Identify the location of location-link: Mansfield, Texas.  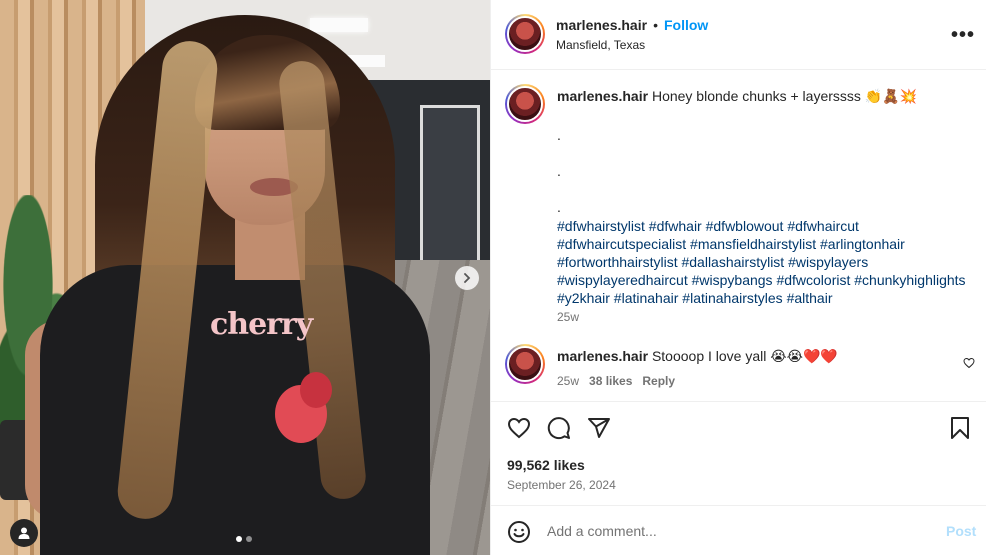
(600, 45).